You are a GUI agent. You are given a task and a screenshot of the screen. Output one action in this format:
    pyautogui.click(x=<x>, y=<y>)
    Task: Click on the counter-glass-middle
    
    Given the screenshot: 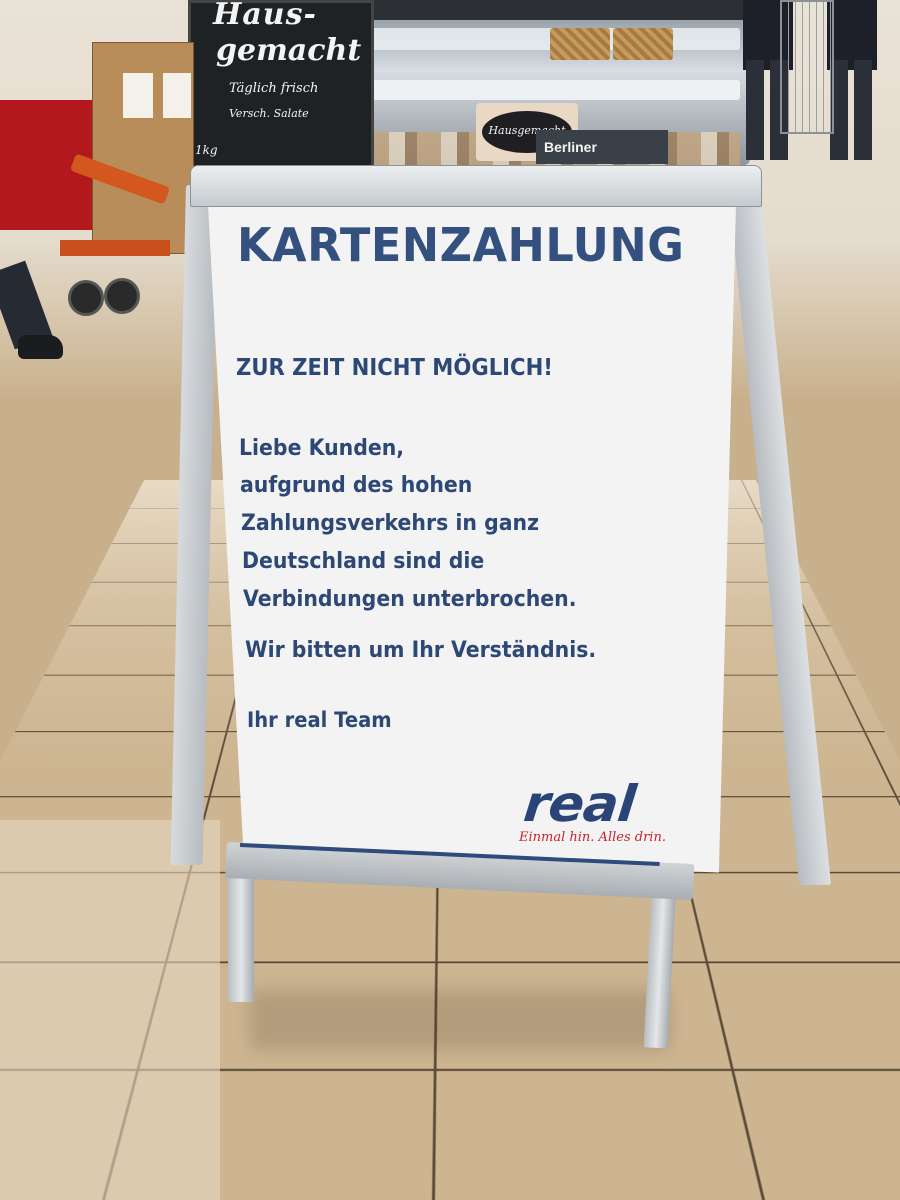 What is the action you would take?
    pyautogui.click(x=552, y=90)
    